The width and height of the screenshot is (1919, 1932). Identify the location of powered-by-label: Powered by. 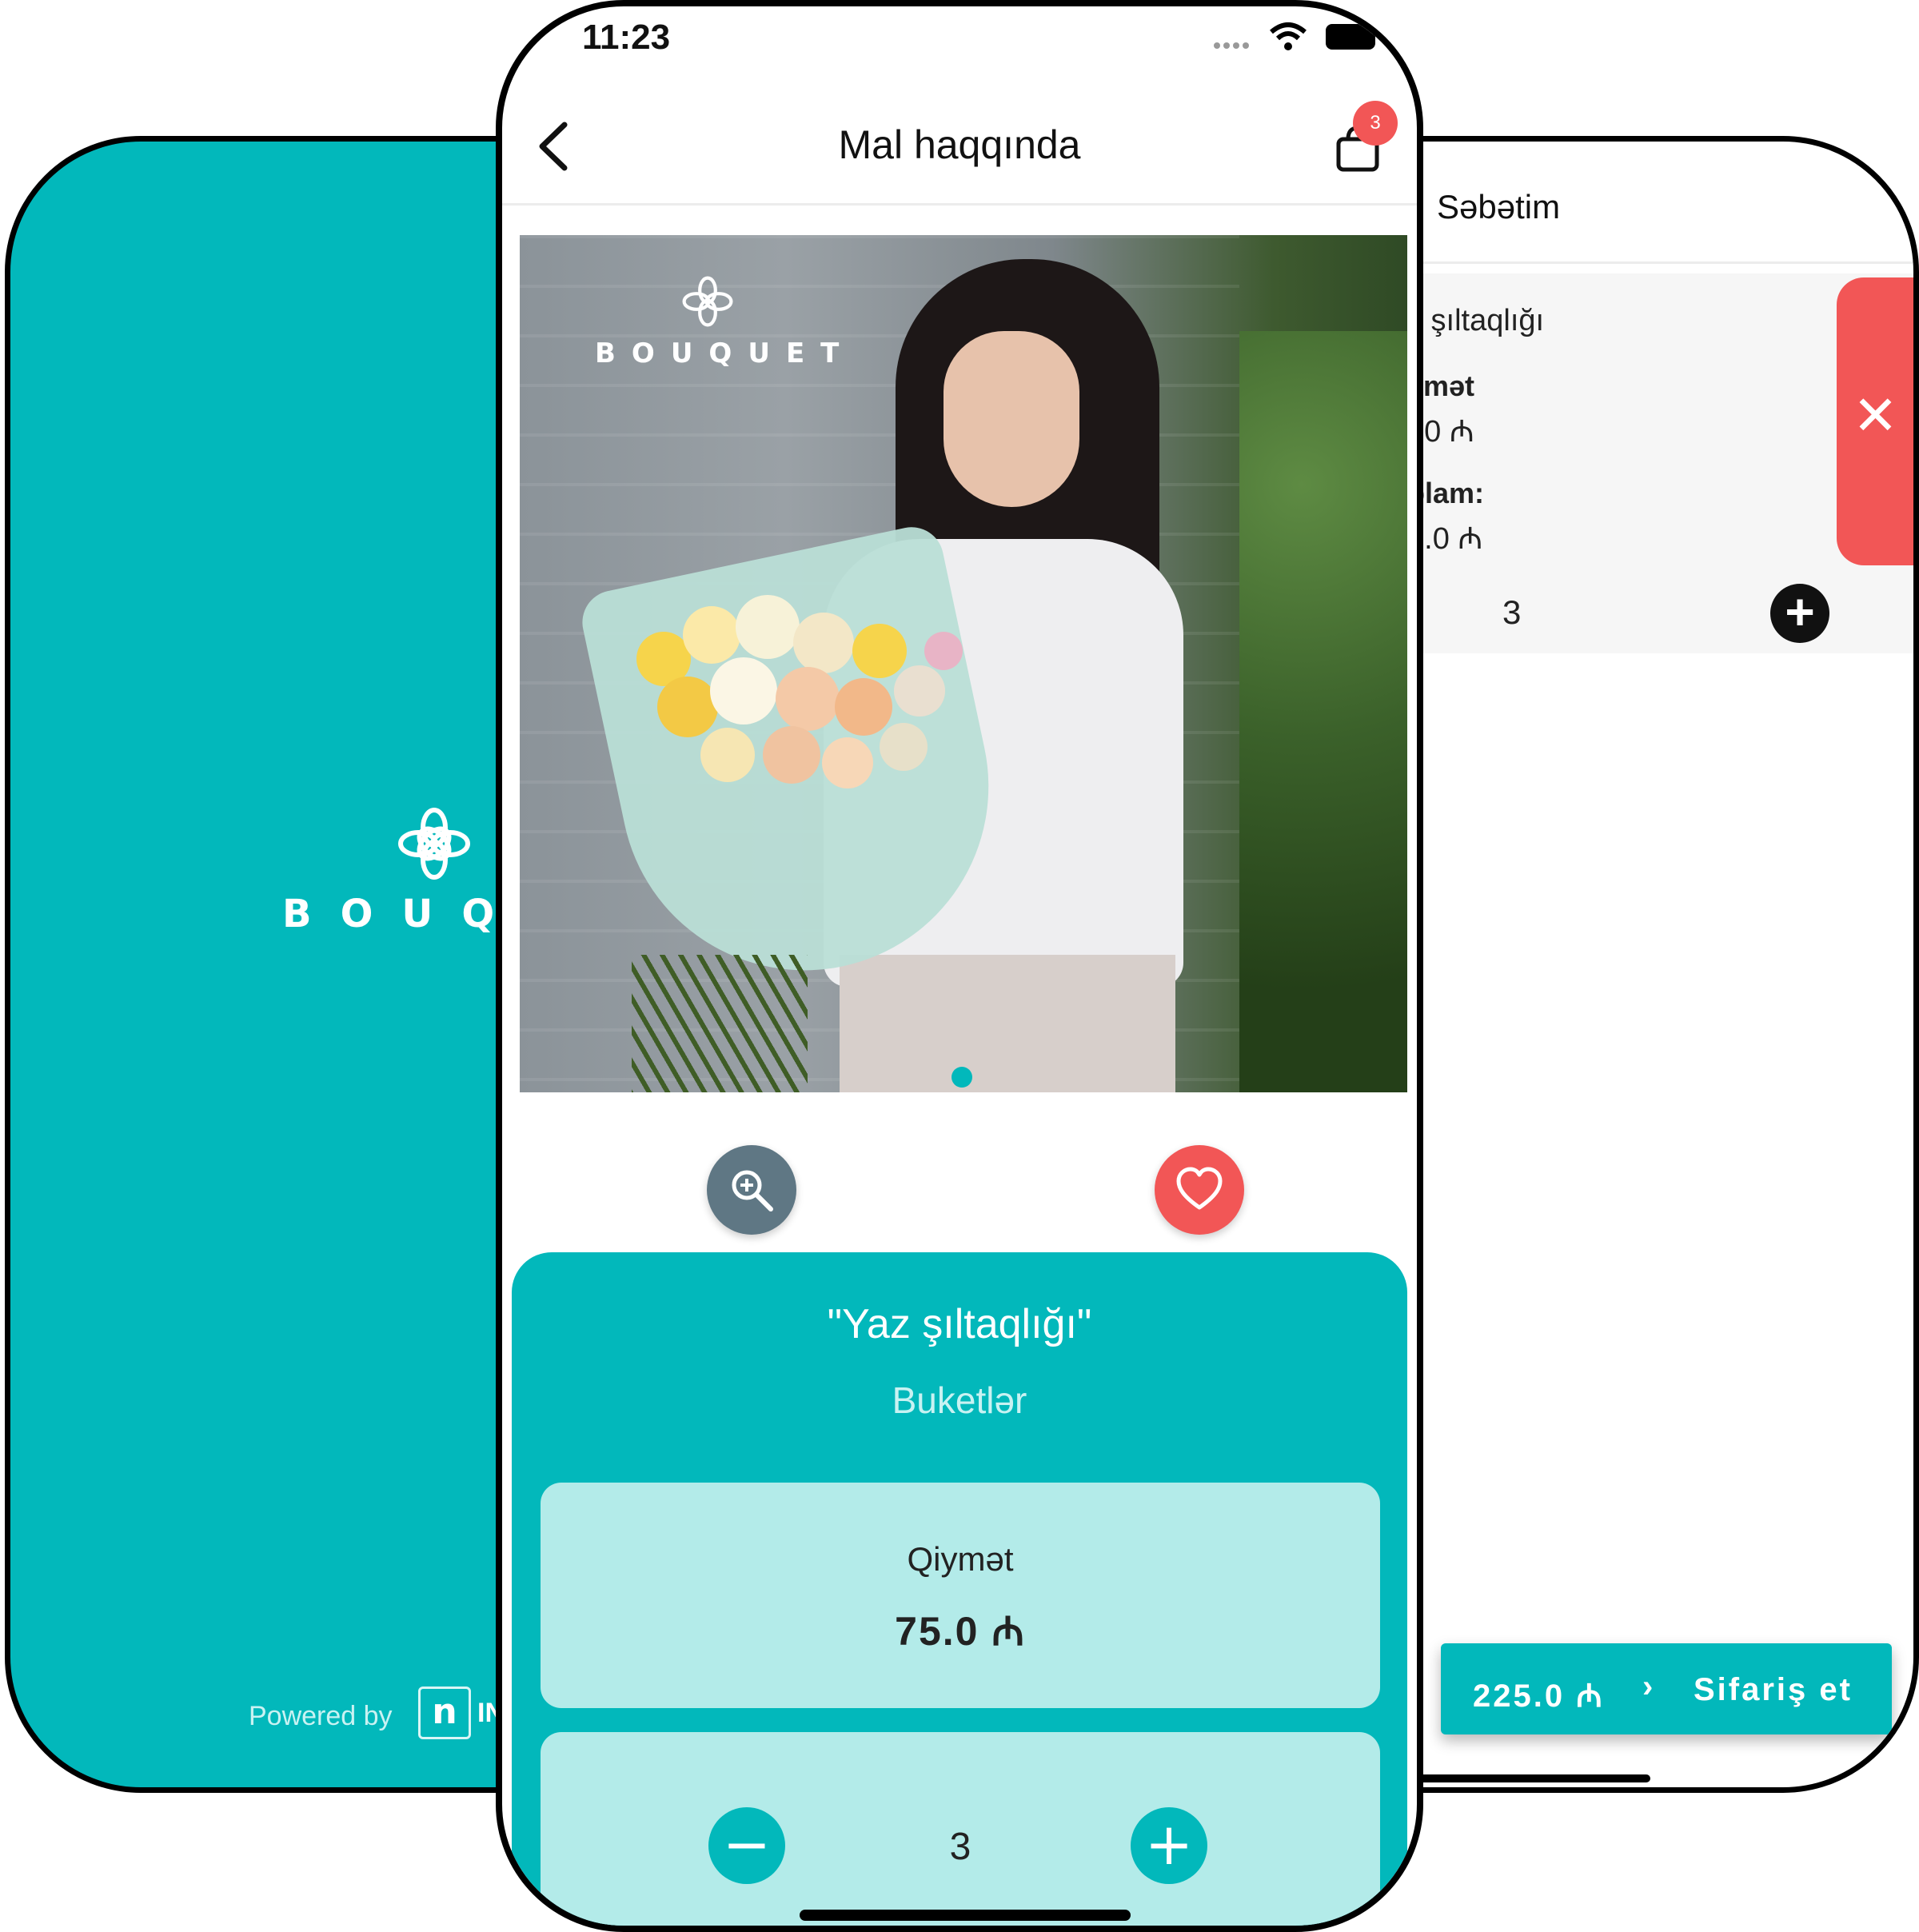
(321, 1716).